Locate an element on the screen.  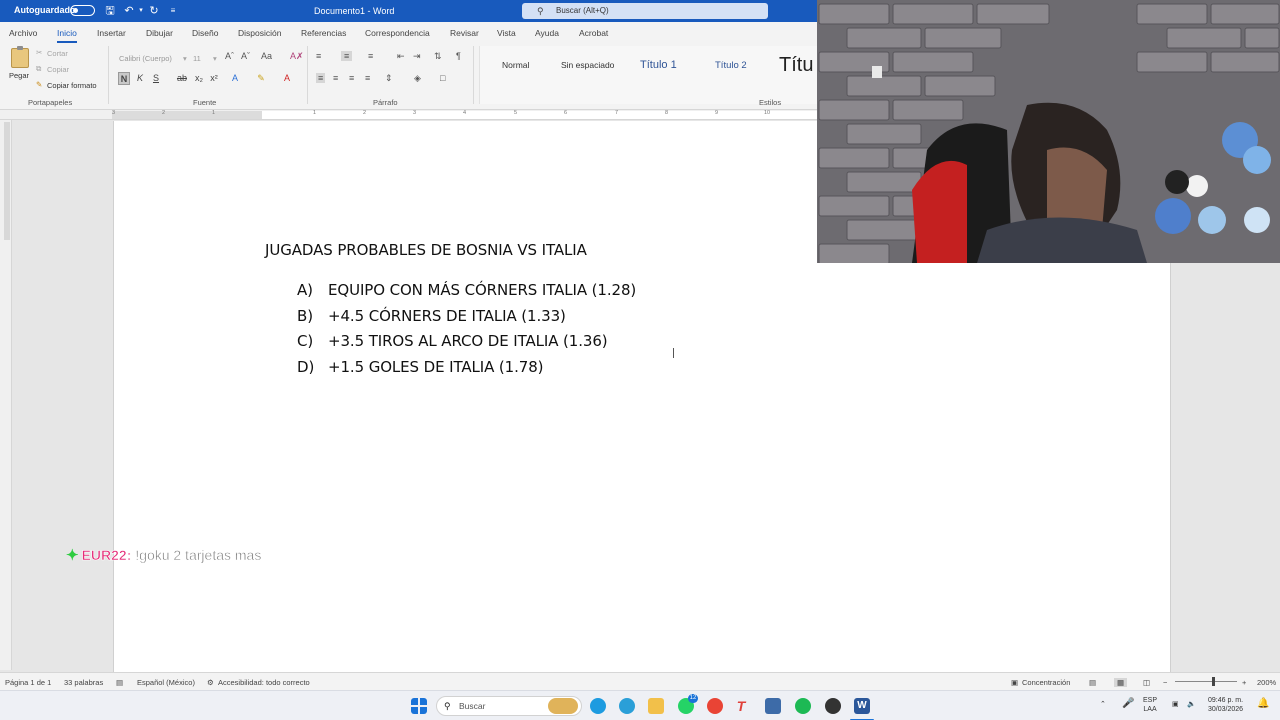
copy-icon: ⧉ is located at coordinates (38, 69).